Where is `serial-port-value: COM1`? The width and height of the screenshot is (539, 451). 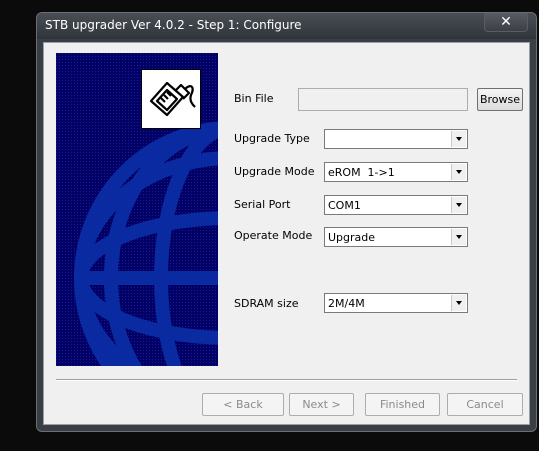
serial-port-value: COM1 is located at coordinates (344, 205).